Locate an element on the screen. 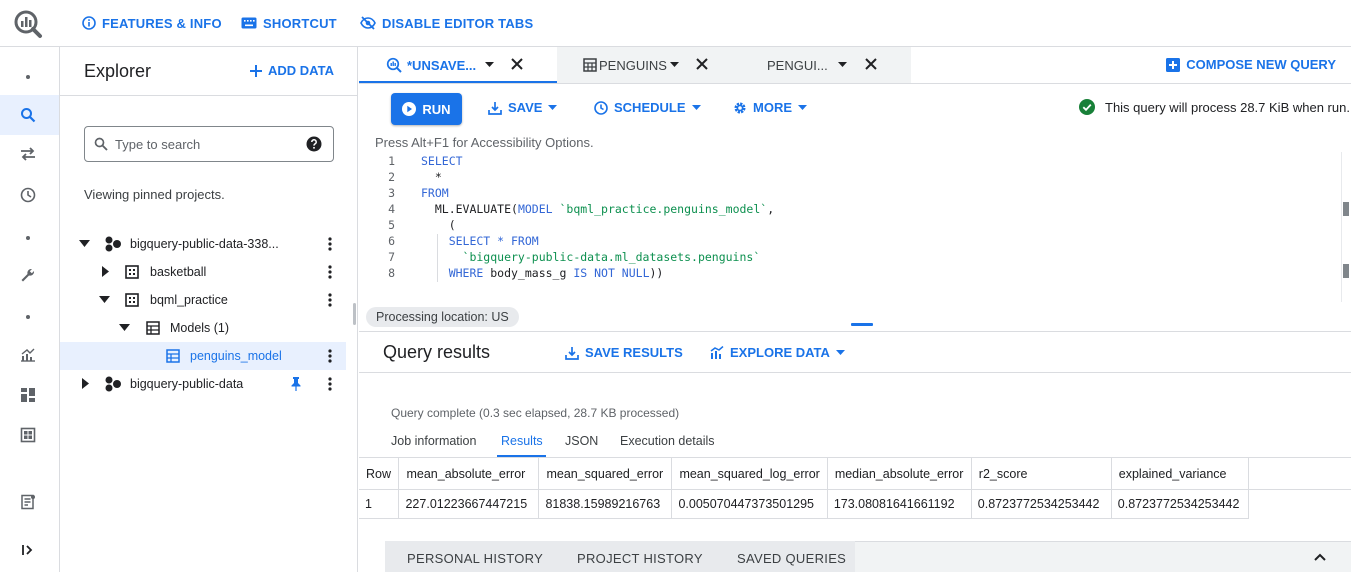 The width and height of the screenshot is (1351, 572). code-line: FROM is located at coordinates (435, 193).